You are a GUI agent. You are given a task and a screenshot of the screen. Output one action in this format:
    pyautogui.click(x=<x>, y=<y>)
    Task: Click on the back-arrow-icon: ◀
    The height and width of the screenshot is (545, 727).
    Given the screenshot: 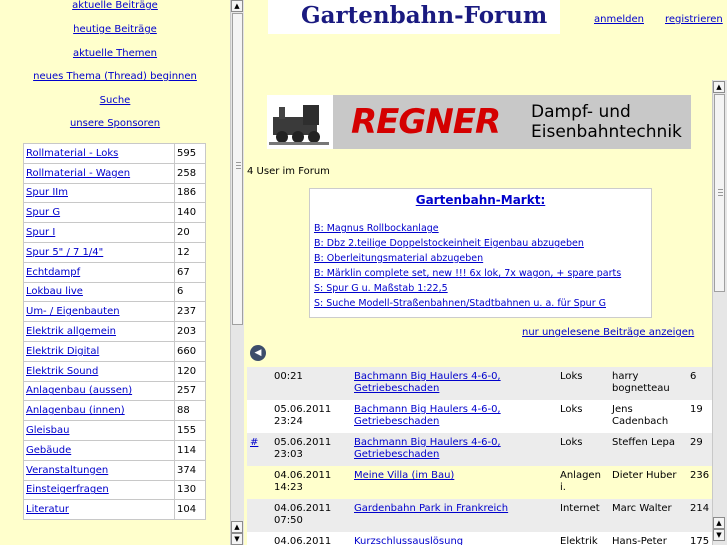 What is the action you would take?
    pyautogui.click(x=258, y=353)
    